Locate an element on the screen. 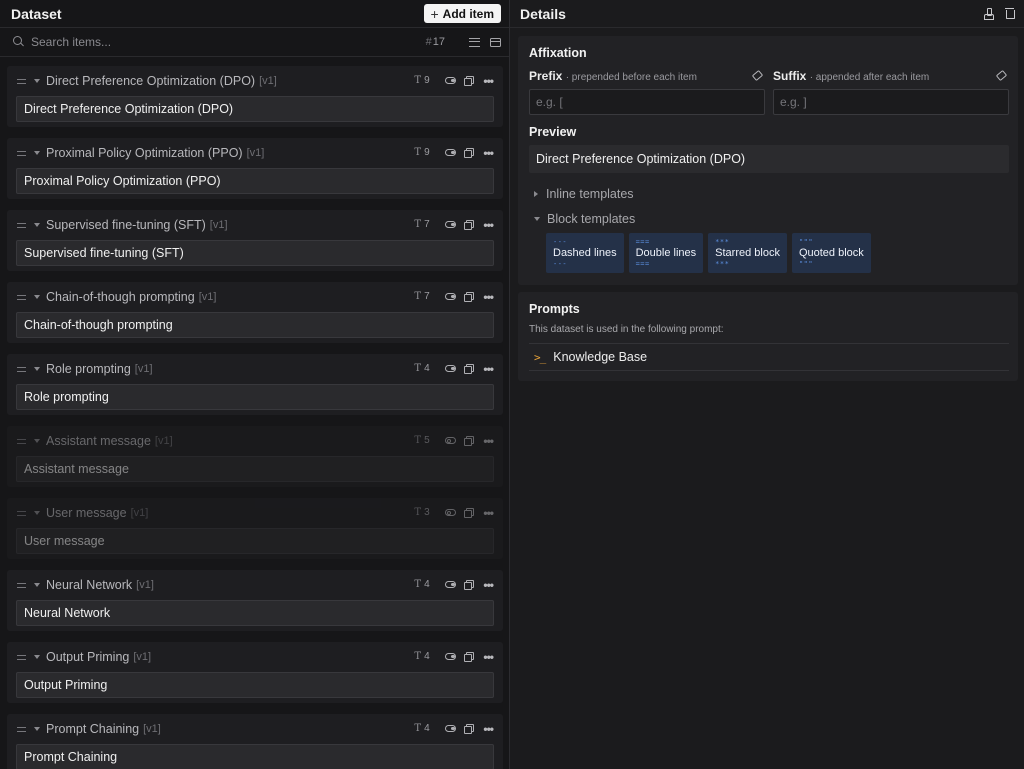  template-dashed-lines: --- Dashed lines --- is located at coordinates (585, 253).